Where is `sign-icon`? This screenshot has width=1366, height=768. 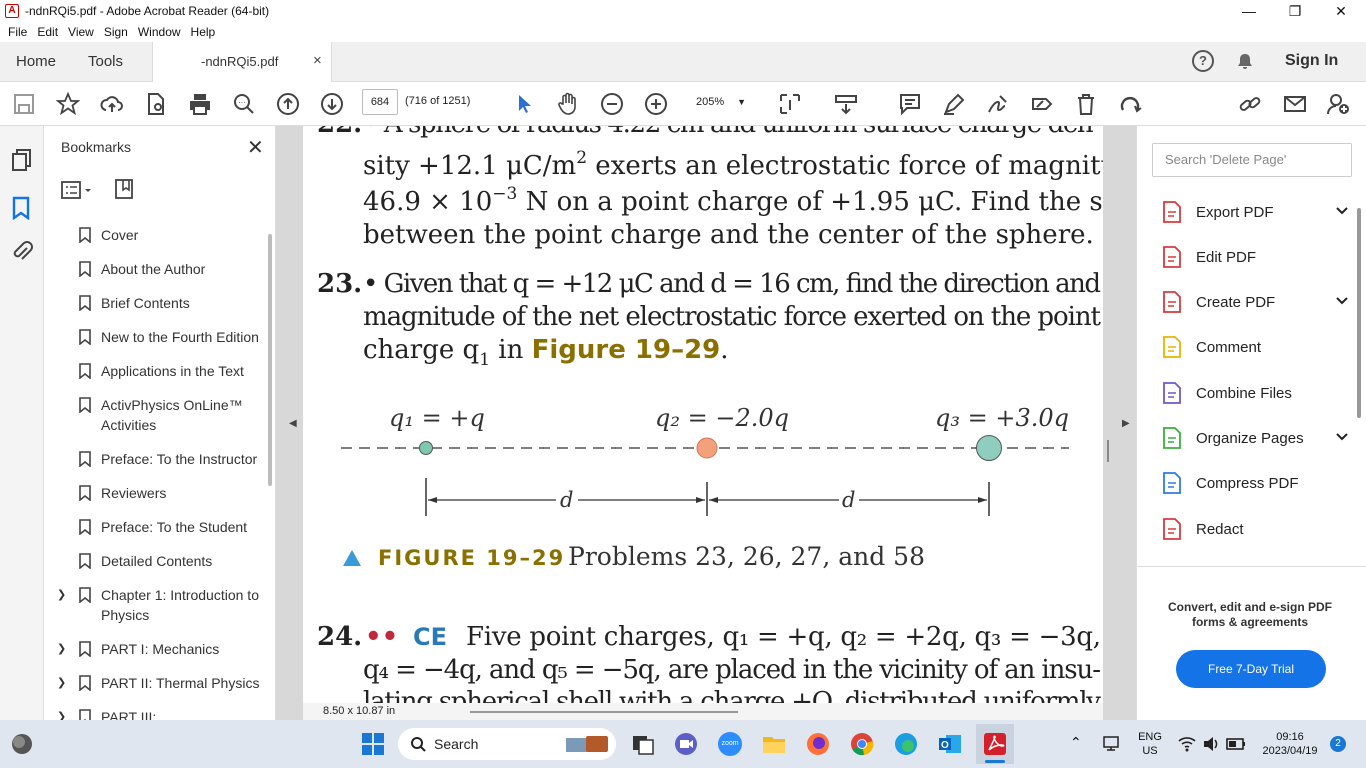 sign-icon is located at coordinates (998, 104).